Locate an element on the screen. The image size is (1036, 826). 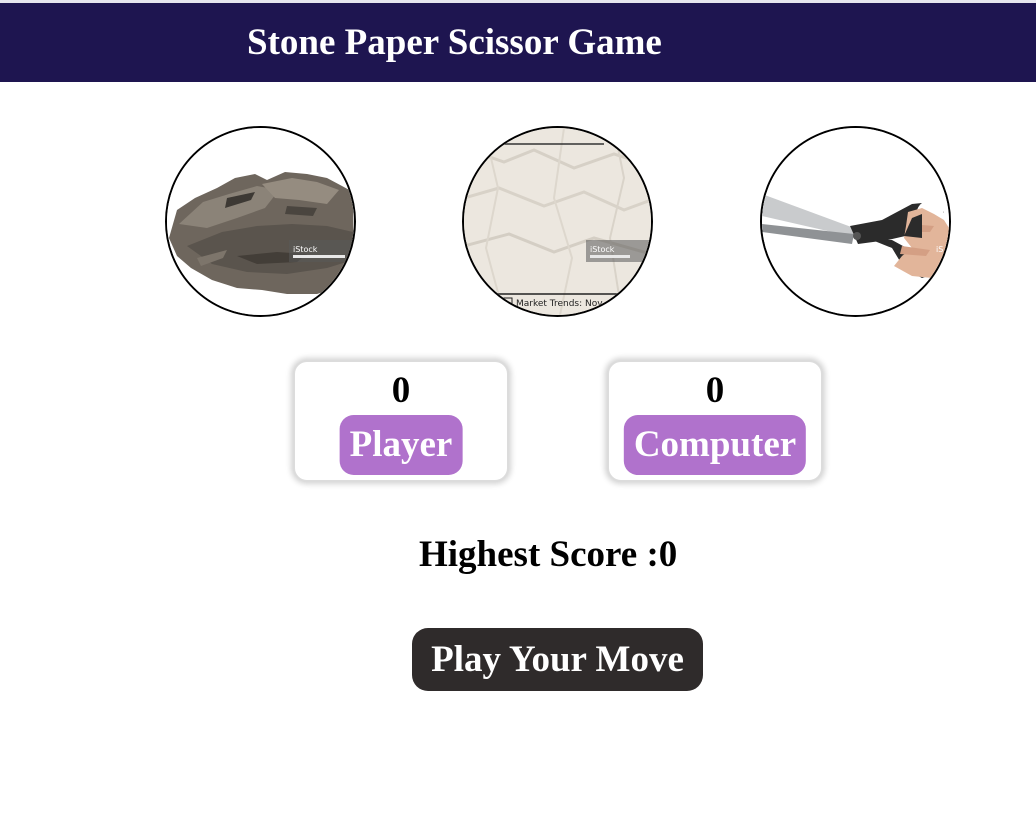
stone-choice: iStock is located at coordinates (260, 221).